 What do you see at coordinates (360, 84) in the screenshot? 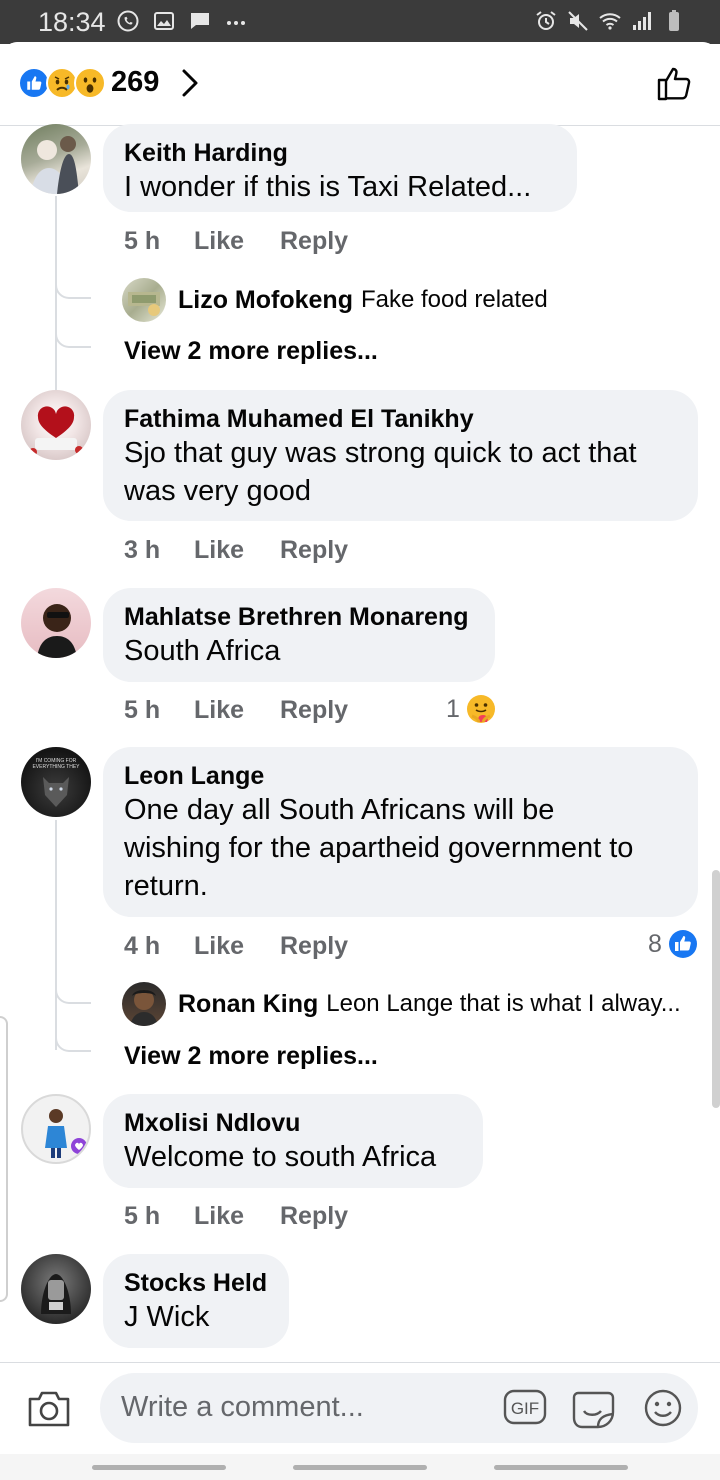
I see `reactions-header: 269` at bounding box center [360, 84].